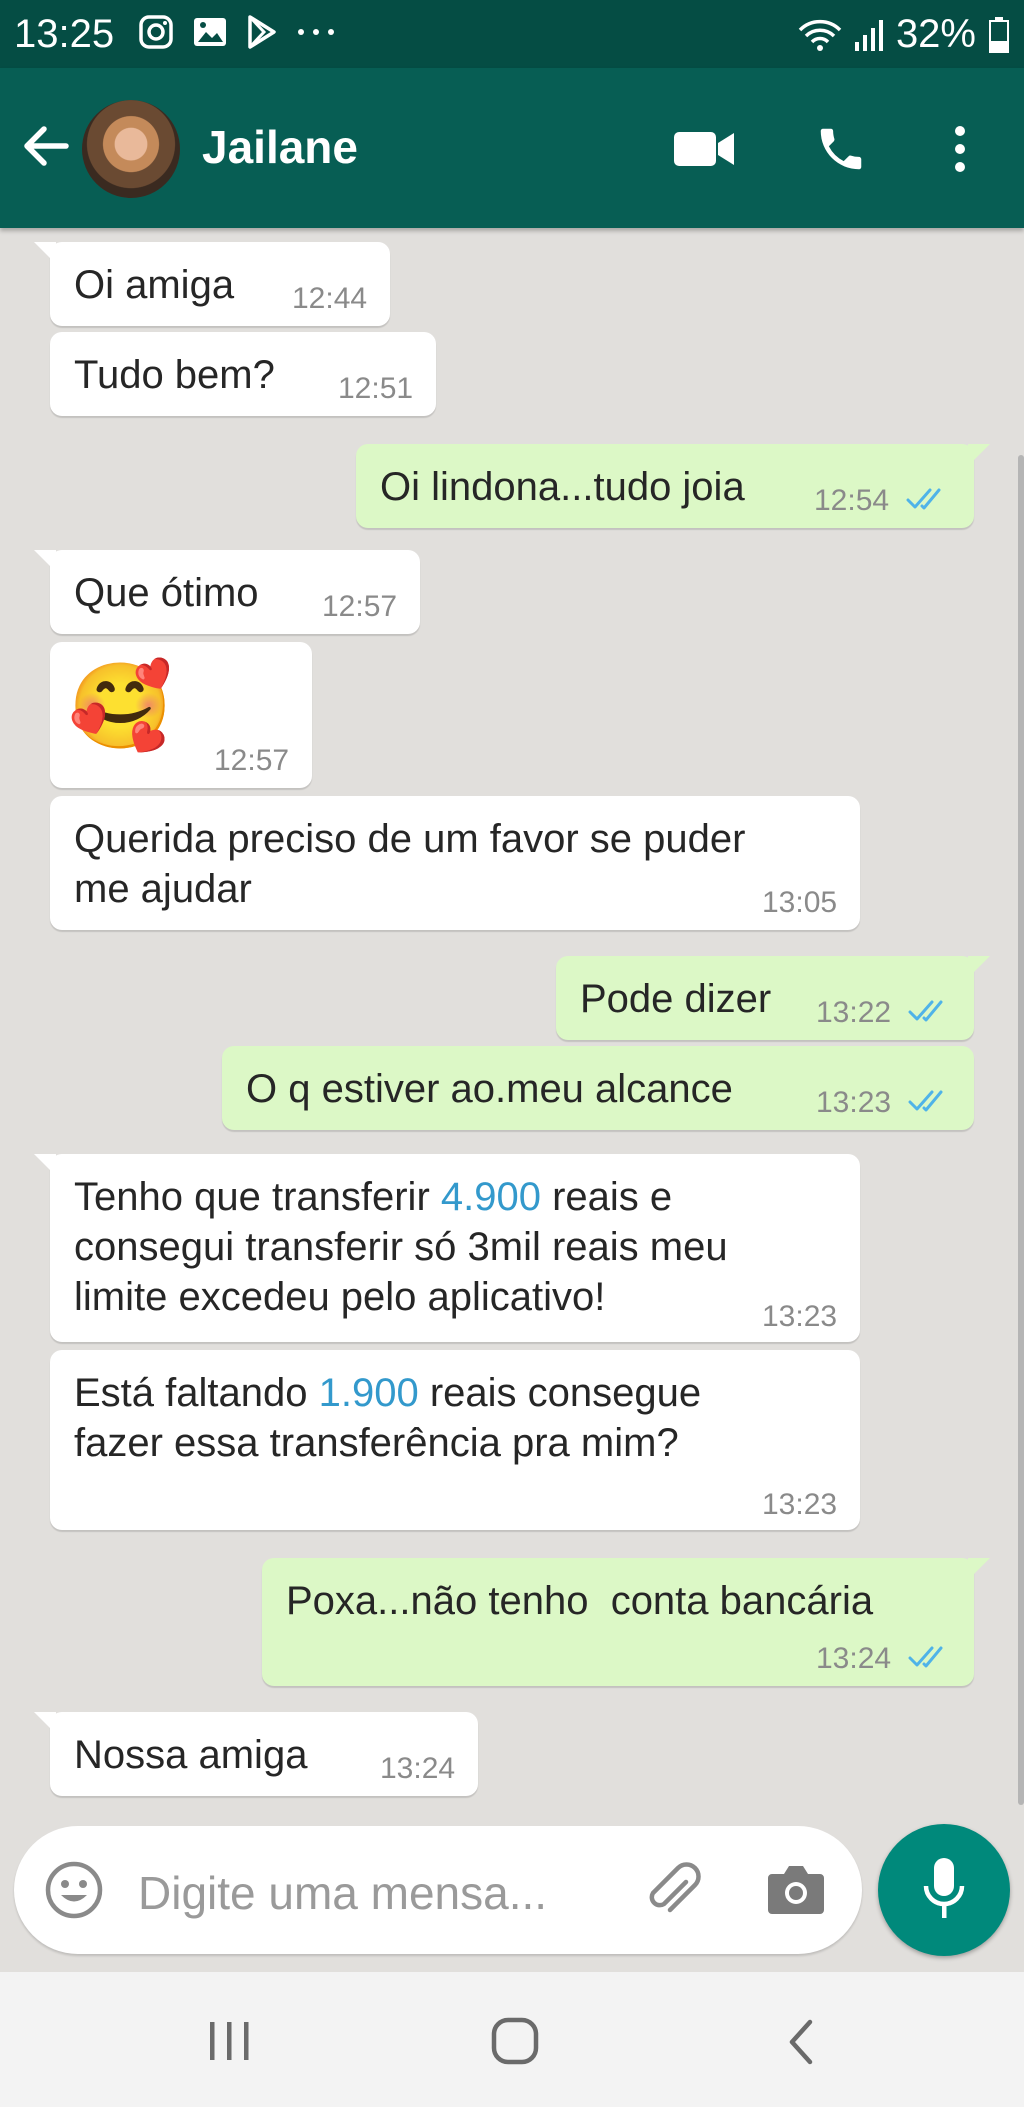 The width and height of the screenshot is (1024, 2107). Describe the element at coordinates (64, 34) in the screenshot. I see `status-time: 13:25` at that location.